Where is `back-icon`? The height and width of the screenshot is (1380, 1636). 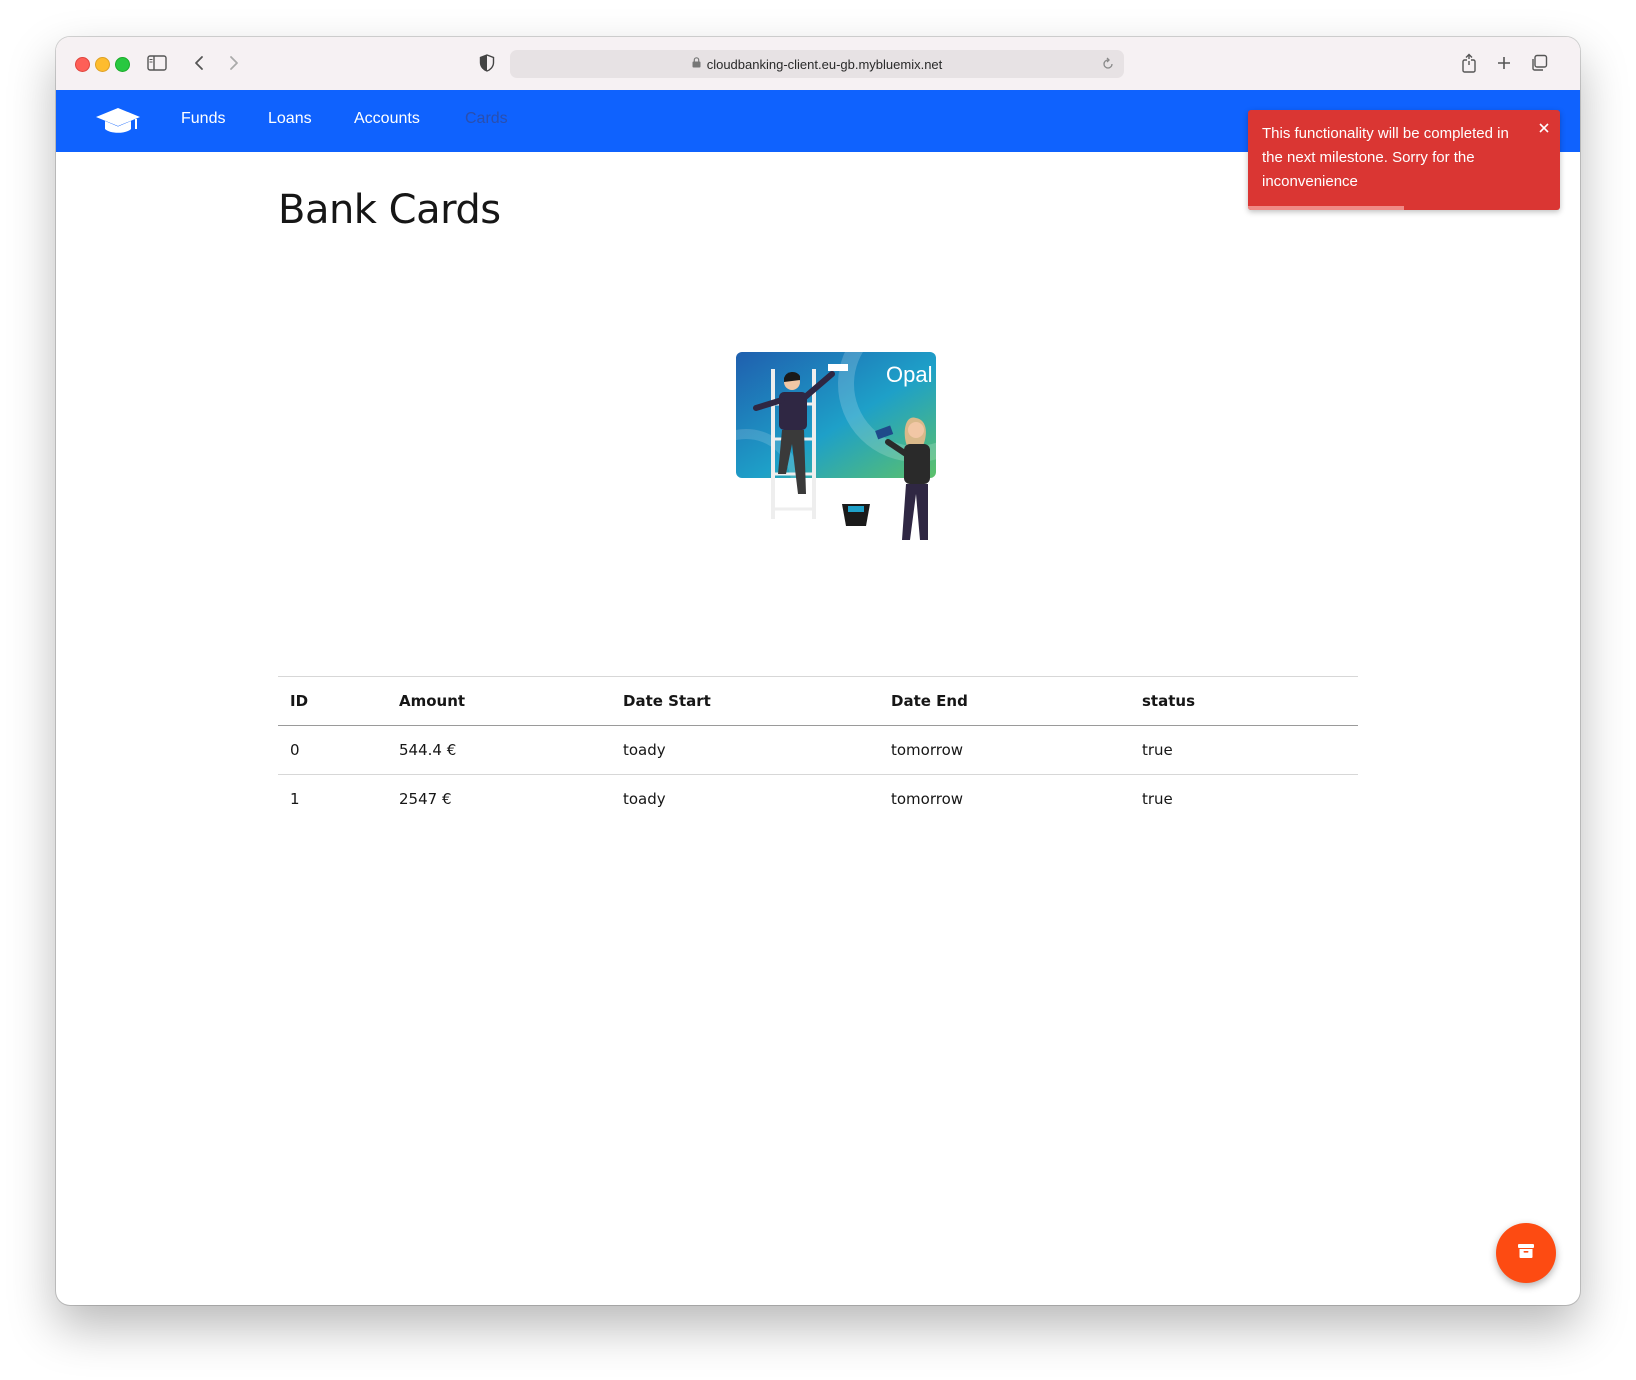 back-icon is located at coordinates (199, 63).